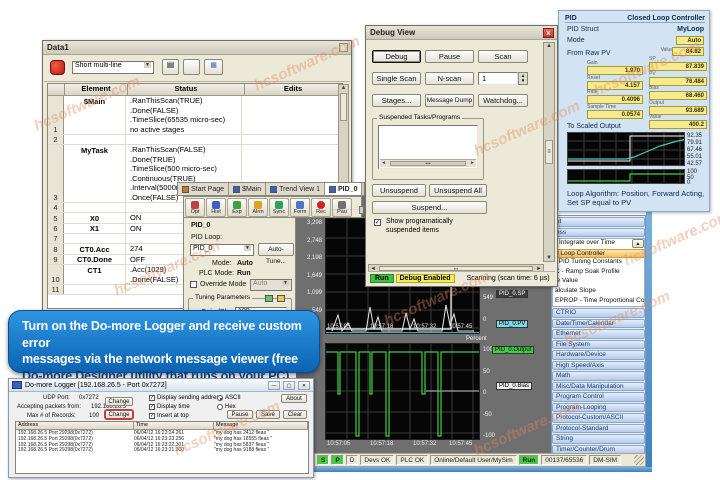 The height and width of the screenshot is (480, 720). Describe the element at coordinates (383, 163) in the screenshot. I see `scroll-left-icon: ◄` at that location.